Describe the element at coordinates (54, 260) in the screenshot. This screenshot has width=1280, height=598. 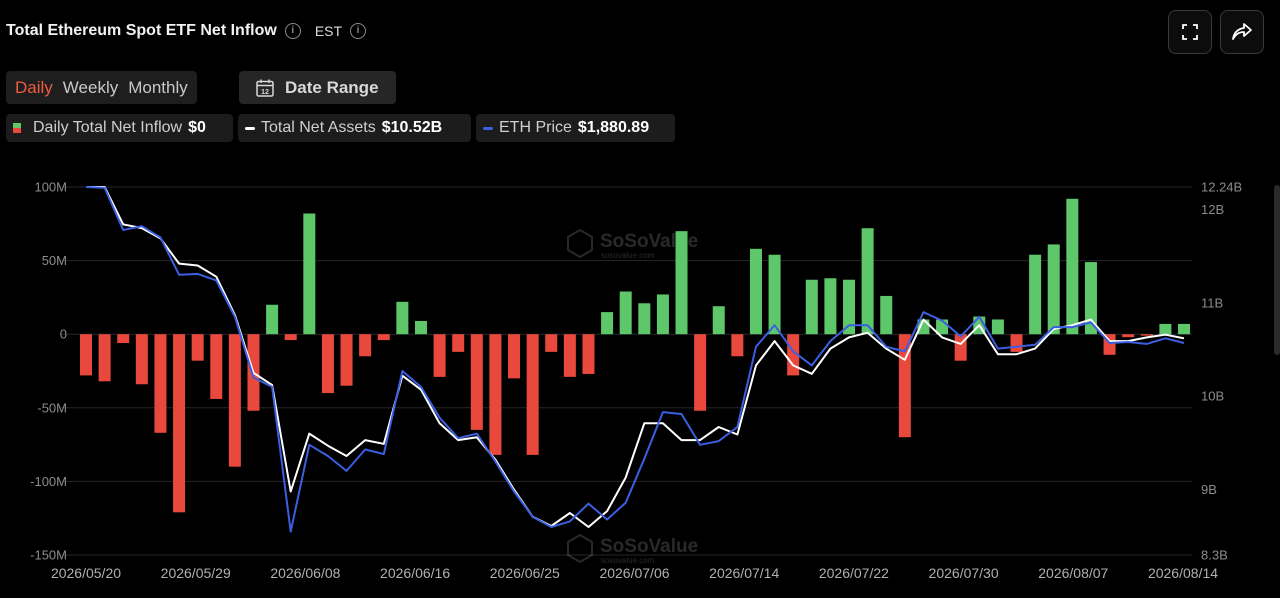
I see `y-left-tick-label: 50M` at that location.